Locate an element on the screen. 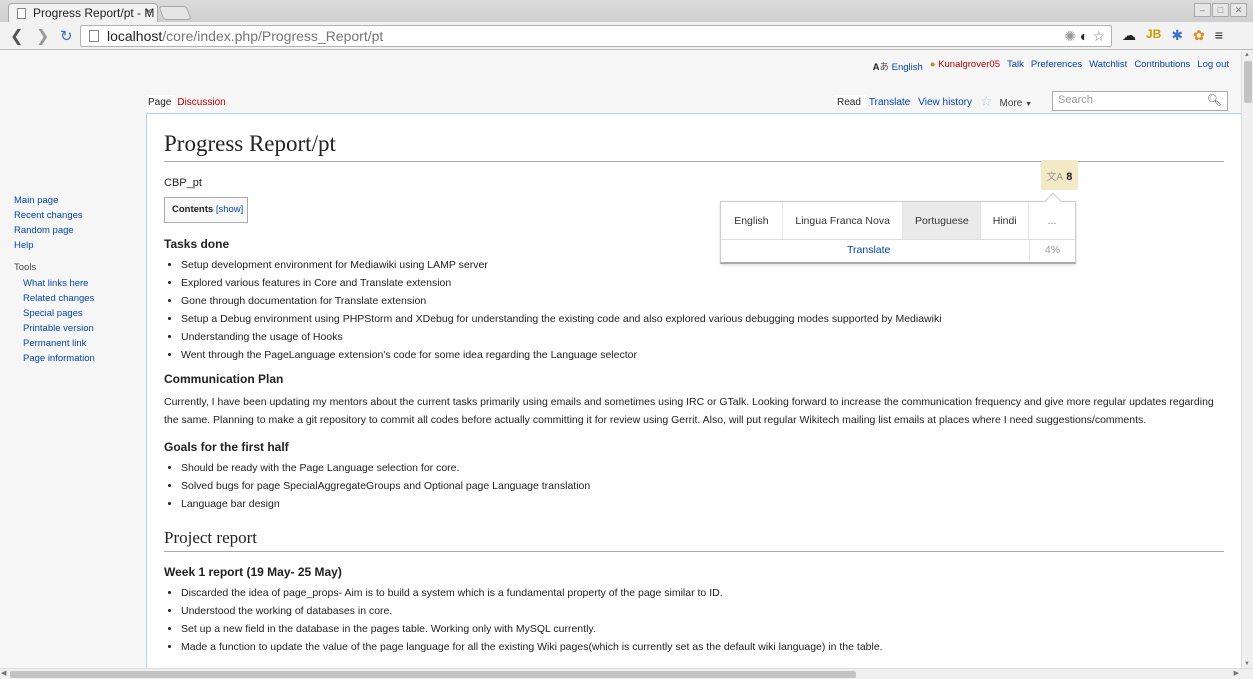 The image size is (1253, 679). tab-read: Read is located at coordinates (850, 101).